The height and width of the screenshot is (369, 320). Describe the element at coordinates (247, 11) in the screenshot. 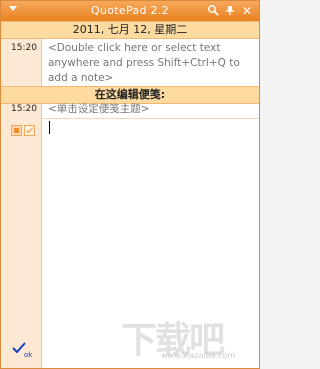

I see `close-icon: ✕` at that location.